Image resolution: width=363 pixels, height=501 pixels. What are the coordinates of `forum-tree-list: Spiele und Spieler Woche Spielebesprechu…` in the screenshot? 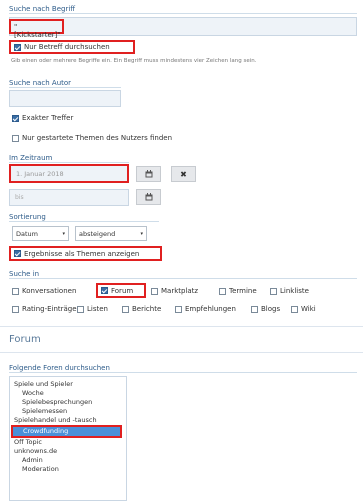 It's located at (68, 438).